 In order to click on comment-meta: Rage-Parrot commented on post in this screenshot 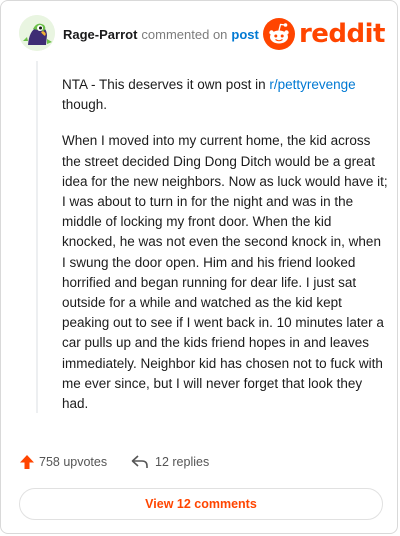, I will do `click(161, 34)`.